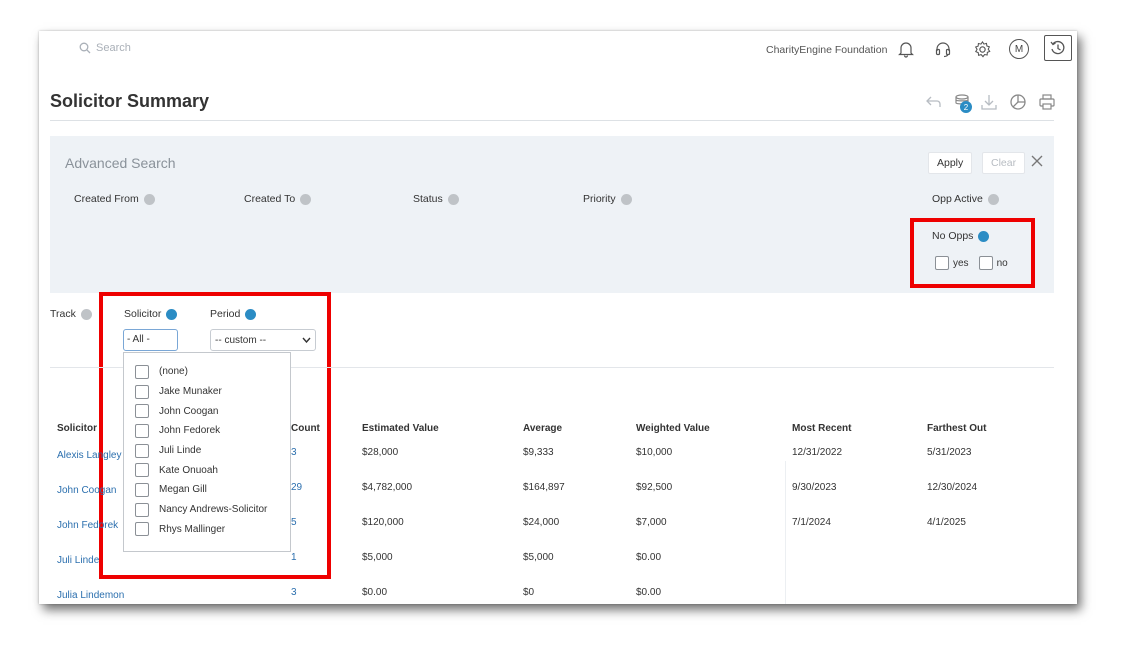 This screenshot has height=659, width=1124. What do you see at coordinates (821, 428) in the screenshot?
I see `col-header-recent: Most Recent` at bounding box center [821, 428].